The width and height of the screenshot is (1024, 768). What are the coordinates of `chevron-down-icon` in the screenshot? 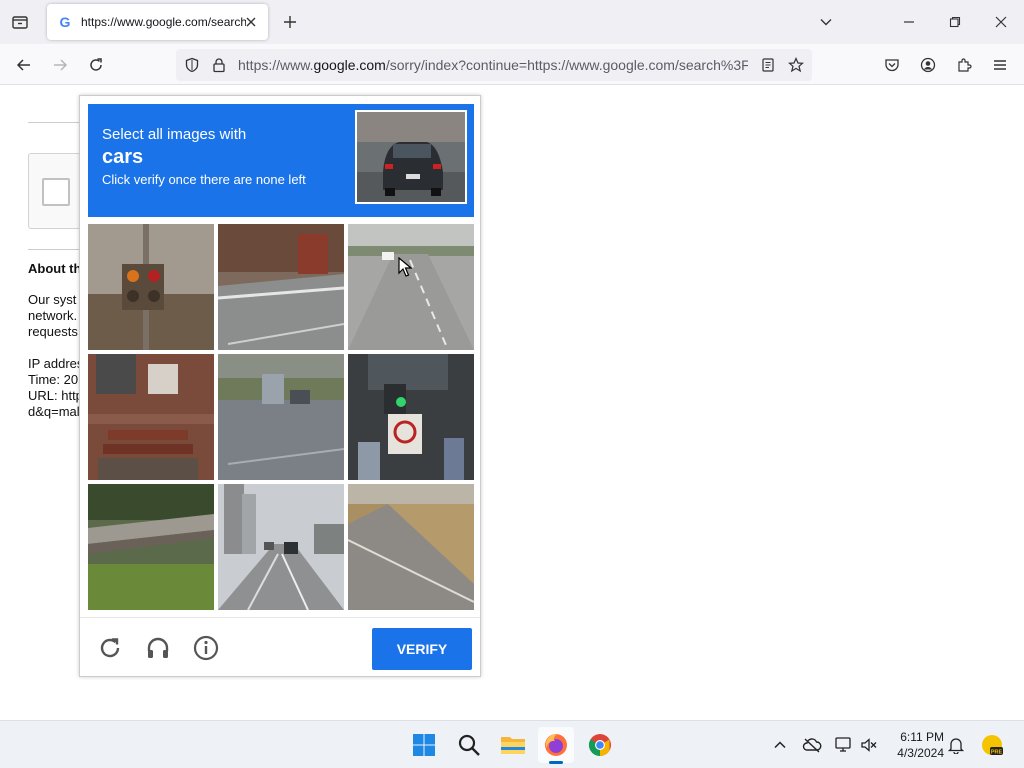 It's located at (826, 22).